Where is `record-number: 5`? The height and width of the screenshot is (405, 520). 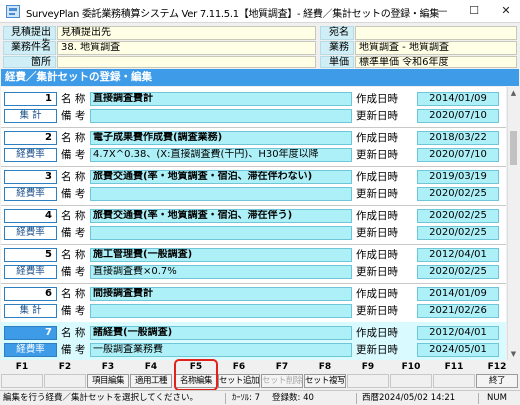 record-number: 5 is located at coordinates (30, 255).